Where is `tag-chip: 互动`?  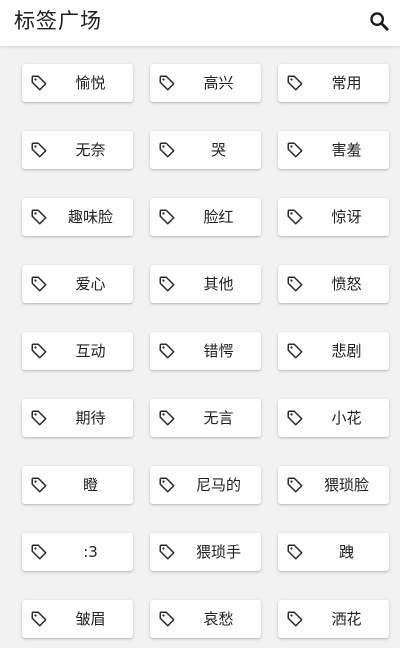
tag-chip: 互动 is located at coordinates (77, 351).